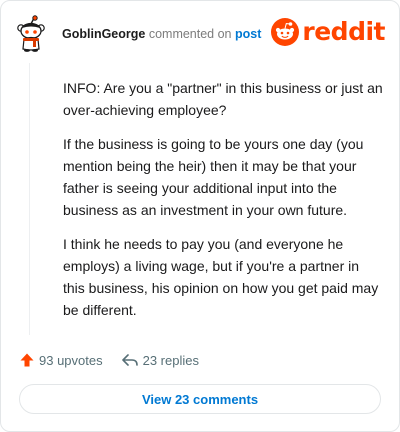 The image size is (400, 432). Describe the element at coordinates (170, 360) in the screenshot. I see `reply-count: 23 replies` at that location.